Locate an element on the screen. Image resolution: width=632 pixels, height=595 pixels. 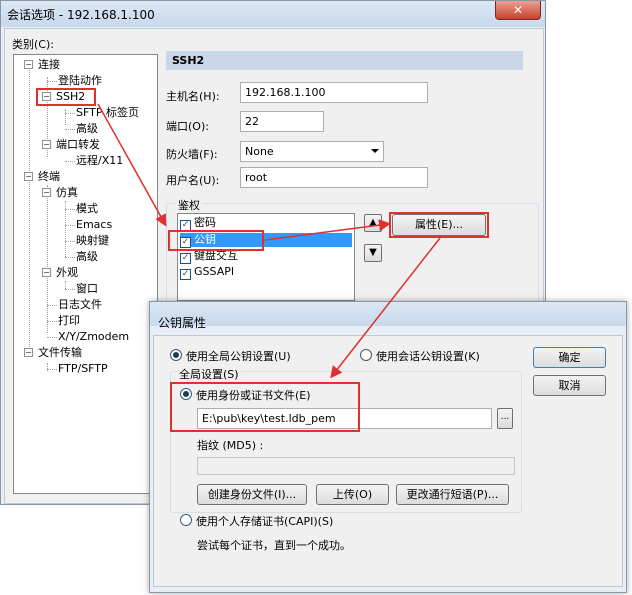
tree-item-file-transfer: 文件传输 is located at coordinates (60, 353).